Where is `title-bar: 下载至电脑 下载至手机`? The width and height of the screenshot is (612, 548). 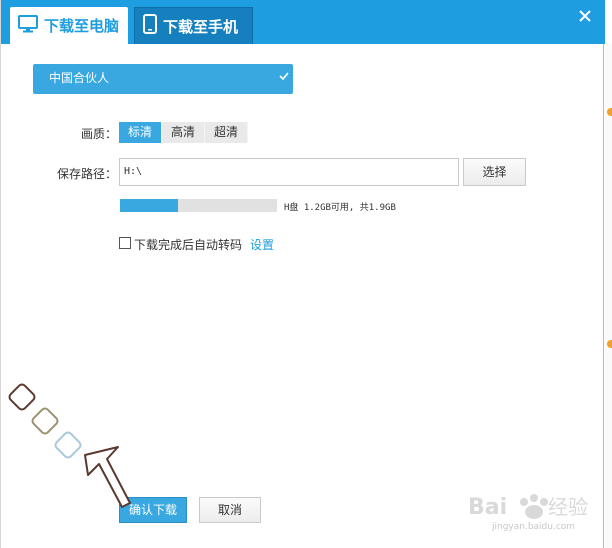 title-bar: 下载至电脑 下载至手机 is located at coordinates (303, 22).